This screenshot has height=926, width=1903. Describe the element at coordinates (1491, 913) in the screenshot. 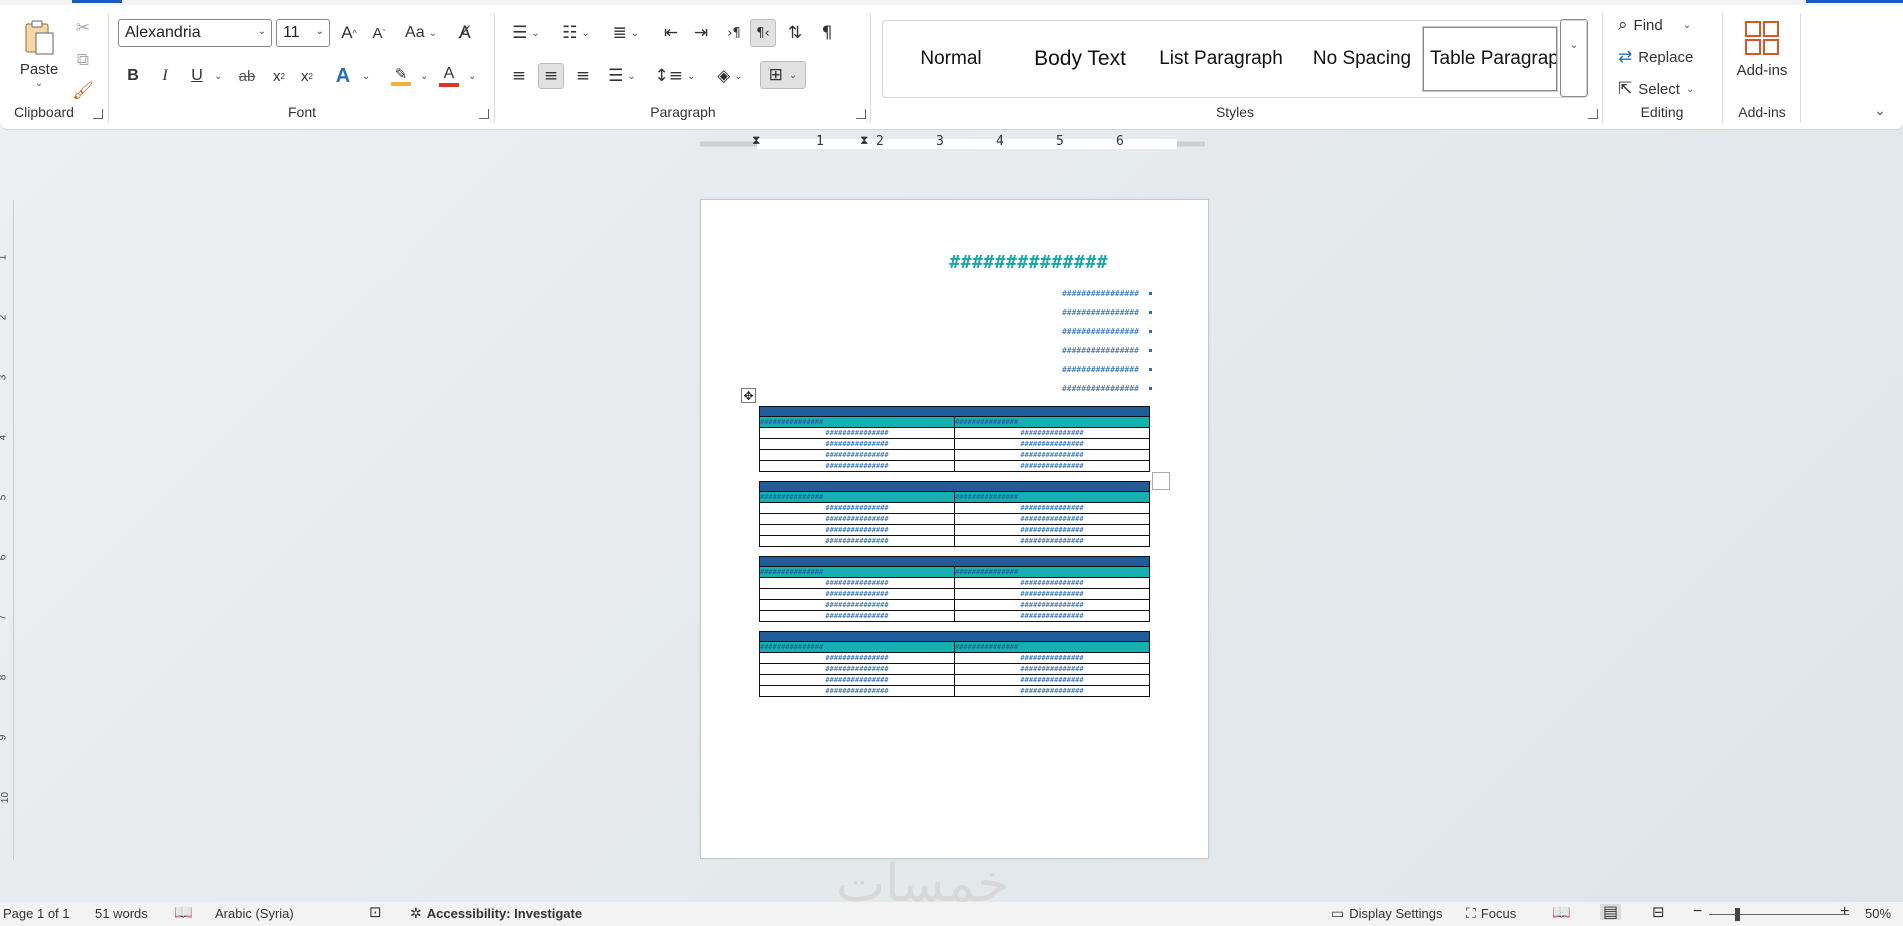

I see `focus-button: ⛶ Focus` at that location.